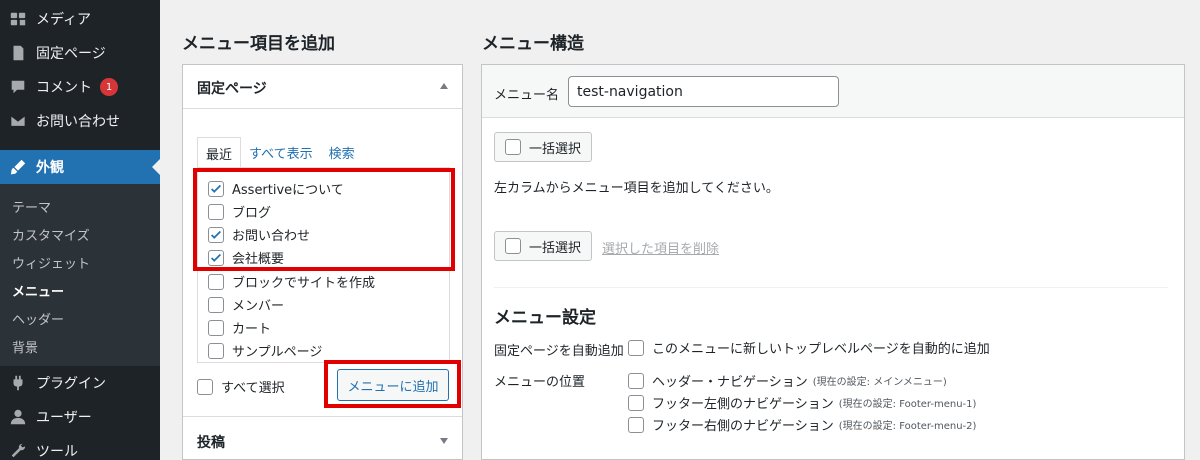  What do you see at coordinates (660, 247) in the screenshot?
I see `delete-selected-link: 選択した項目を削除` at bounding box center [660, 247].